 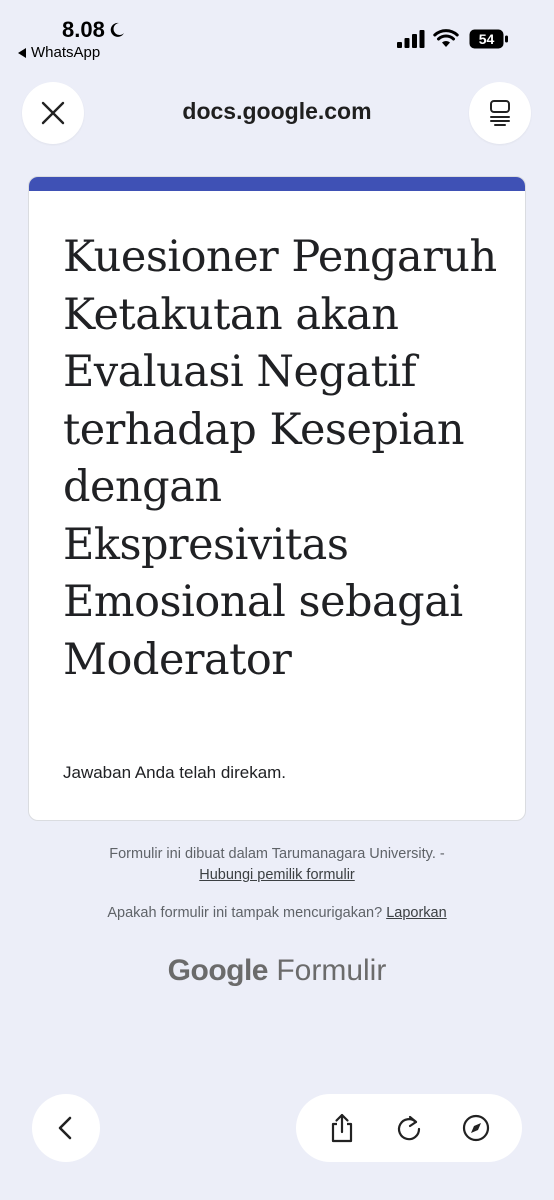 What do you see at coordinates (218, 970) in the screenshot?
I see `brand-google: Google` at bounding box center [218, 970].